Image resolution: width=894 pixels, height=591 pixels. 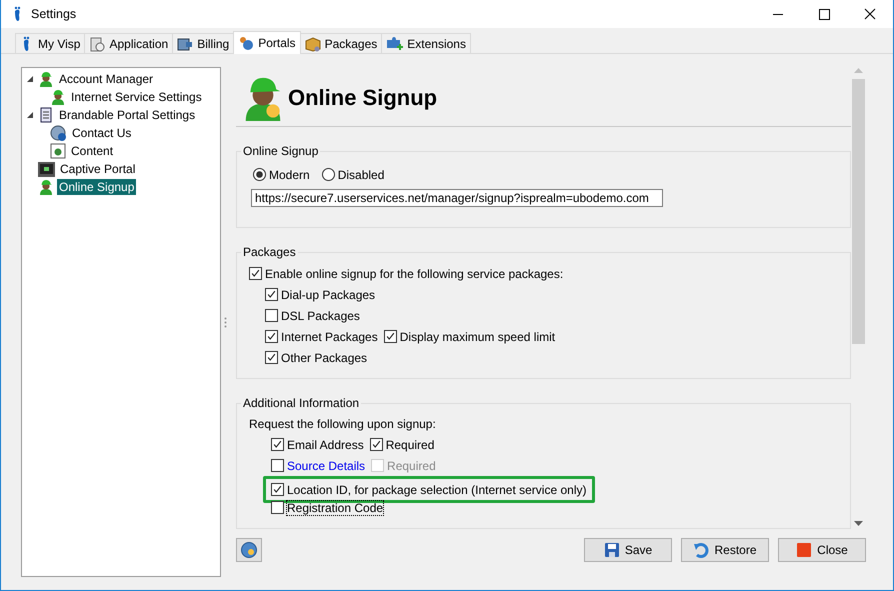 I want to click on tab: My Visp, so click(x=50, y=43).